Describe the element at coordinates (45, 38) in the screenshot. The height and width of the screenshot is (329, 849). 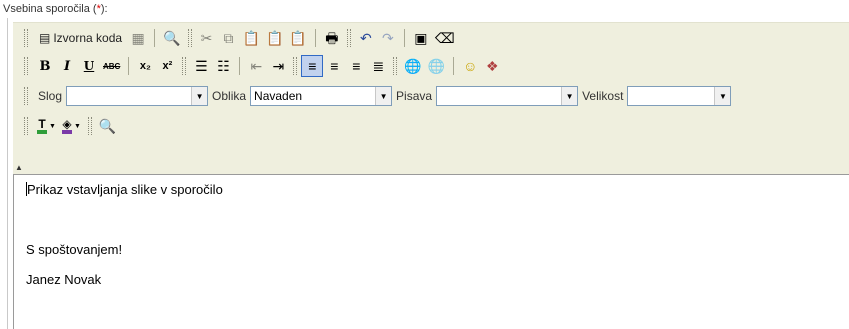
I see `source-icon: ▤` at that location.